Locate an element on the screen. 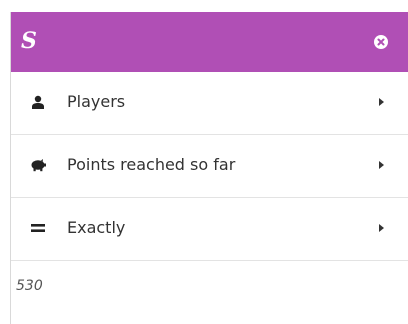  menu-item-label: Points reached so far is located at coordinates (151, 164).